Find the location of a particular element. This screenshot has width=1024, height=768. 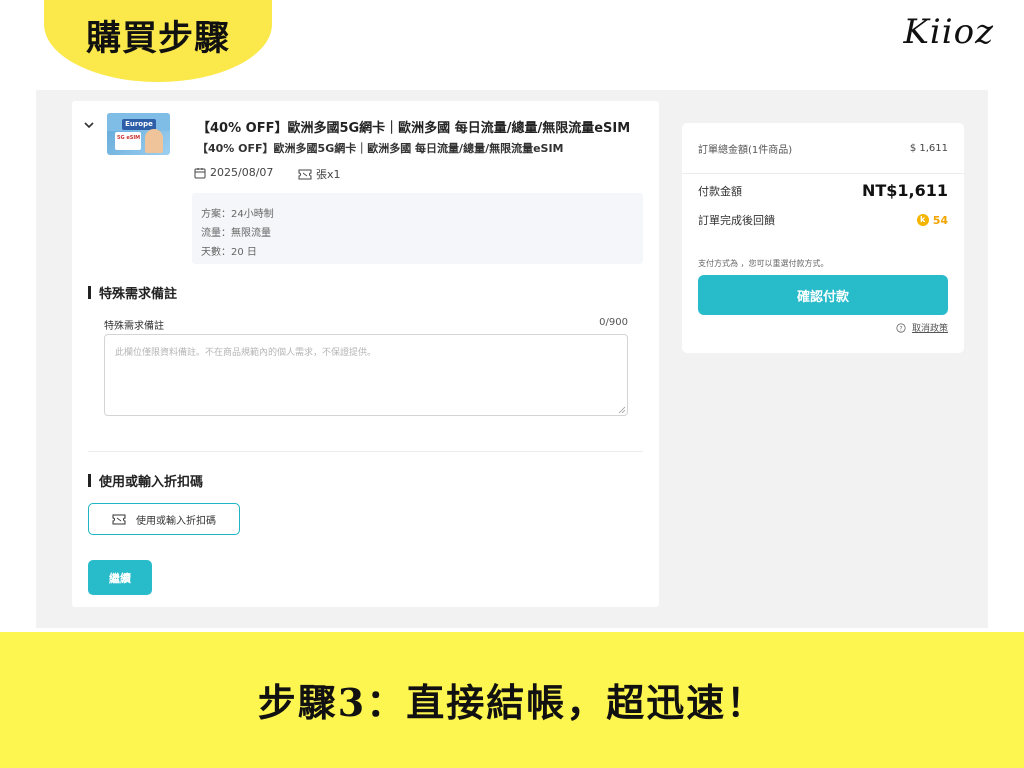

order-total-value: $ 1,611 is located at coordinates (928, 148).